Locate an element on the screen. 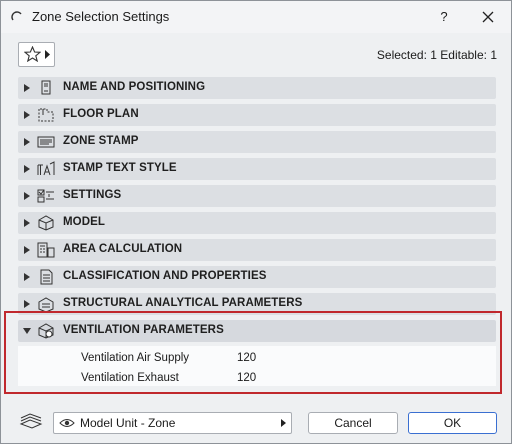 This screenshot has width=512, height=444. panel-label: NAME AND POSITIONING is located at coordinates (134, 87).